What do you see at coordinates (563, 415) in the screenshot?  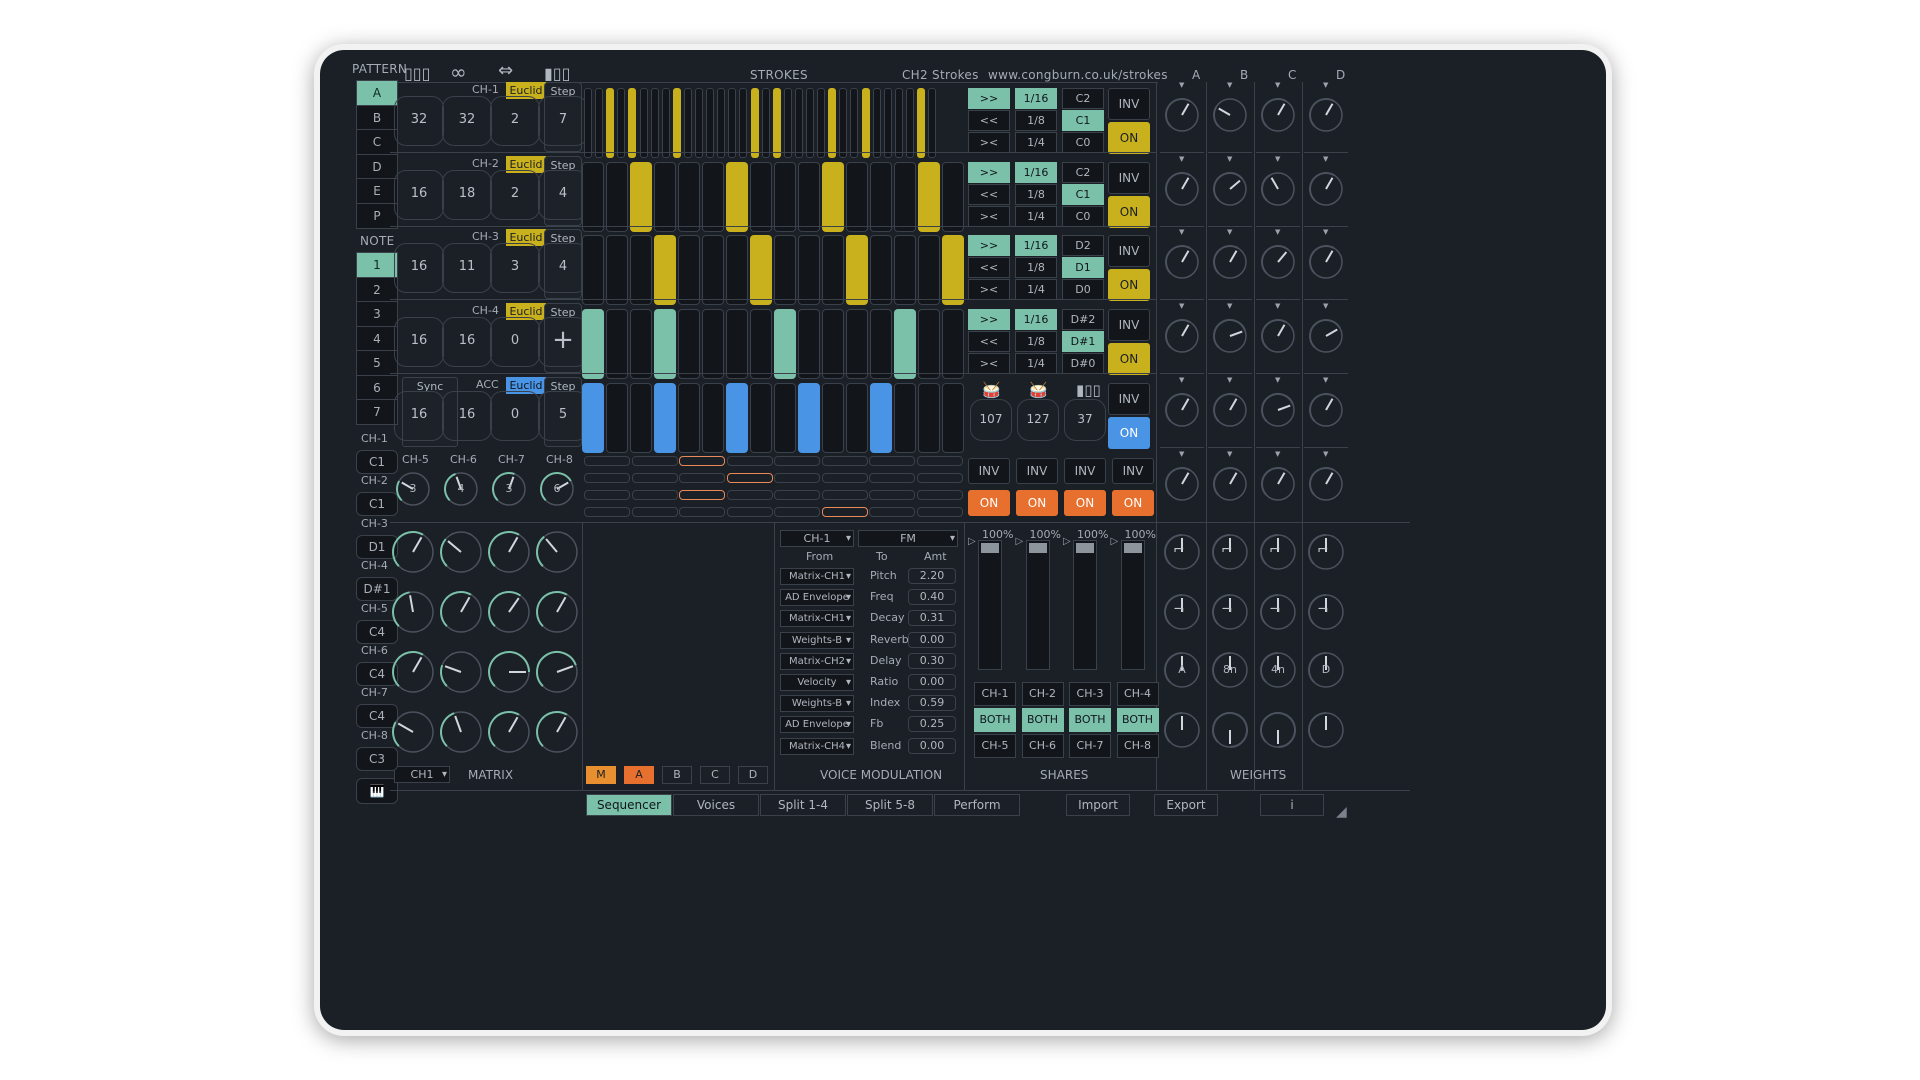 I see `acc-param-cell: 5` at bounding box center [563, 415].